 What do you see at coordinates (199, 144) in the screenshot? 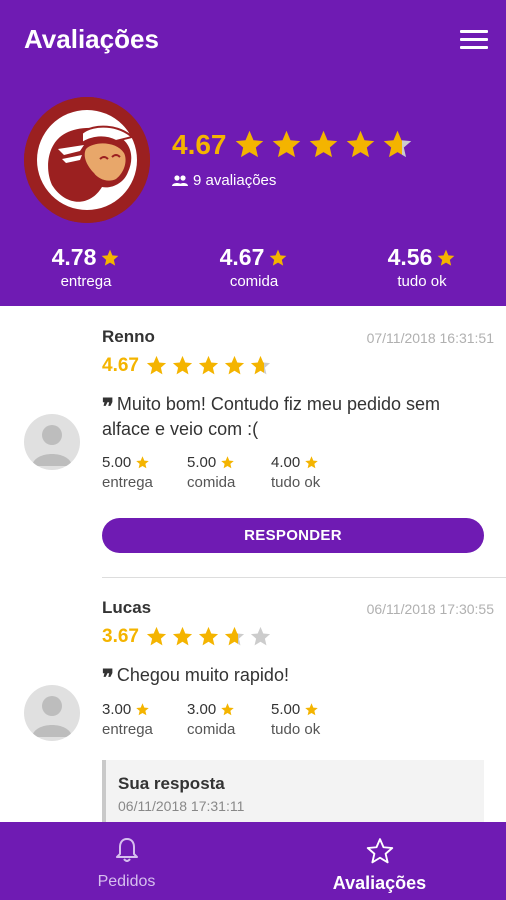
I see `overall-rating-value: 4.67` at bounding box center [199, 144].